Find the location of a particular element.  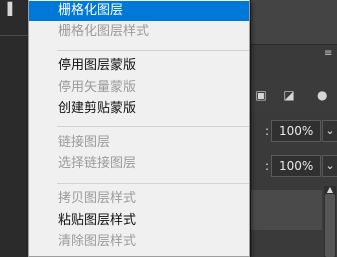

fill-field: 100% is located at coordinates (296, 166).